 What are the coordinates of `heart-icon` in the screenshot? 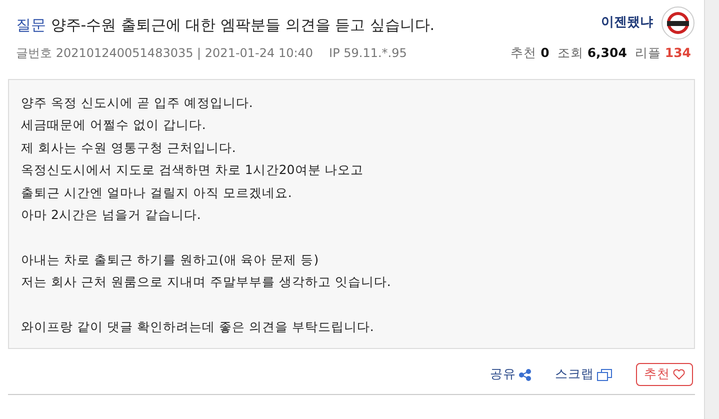 It's located at (679, 374).